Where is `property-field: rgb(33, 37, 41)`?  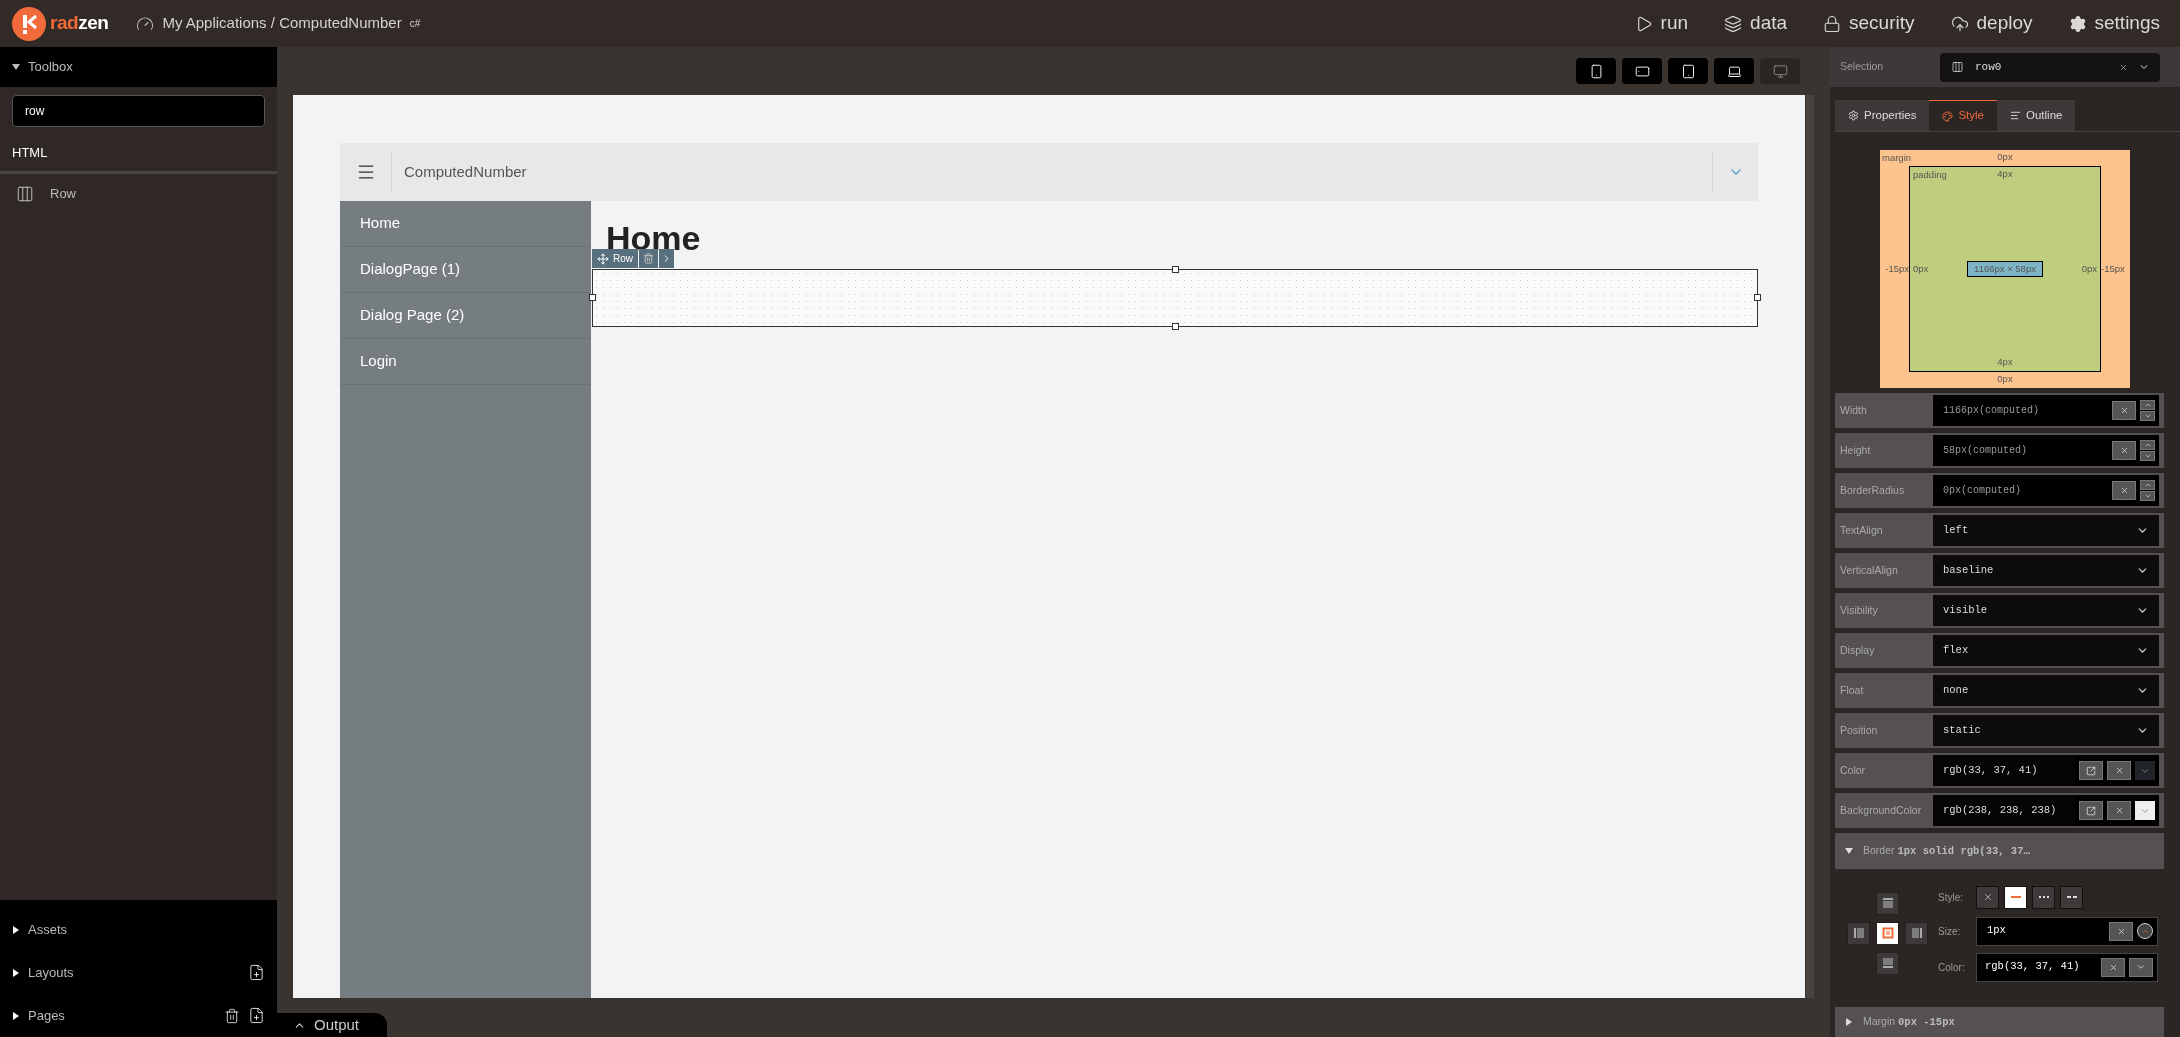 property-field: rgb(33, 37, 41) is located at coordinates (2004, 770).